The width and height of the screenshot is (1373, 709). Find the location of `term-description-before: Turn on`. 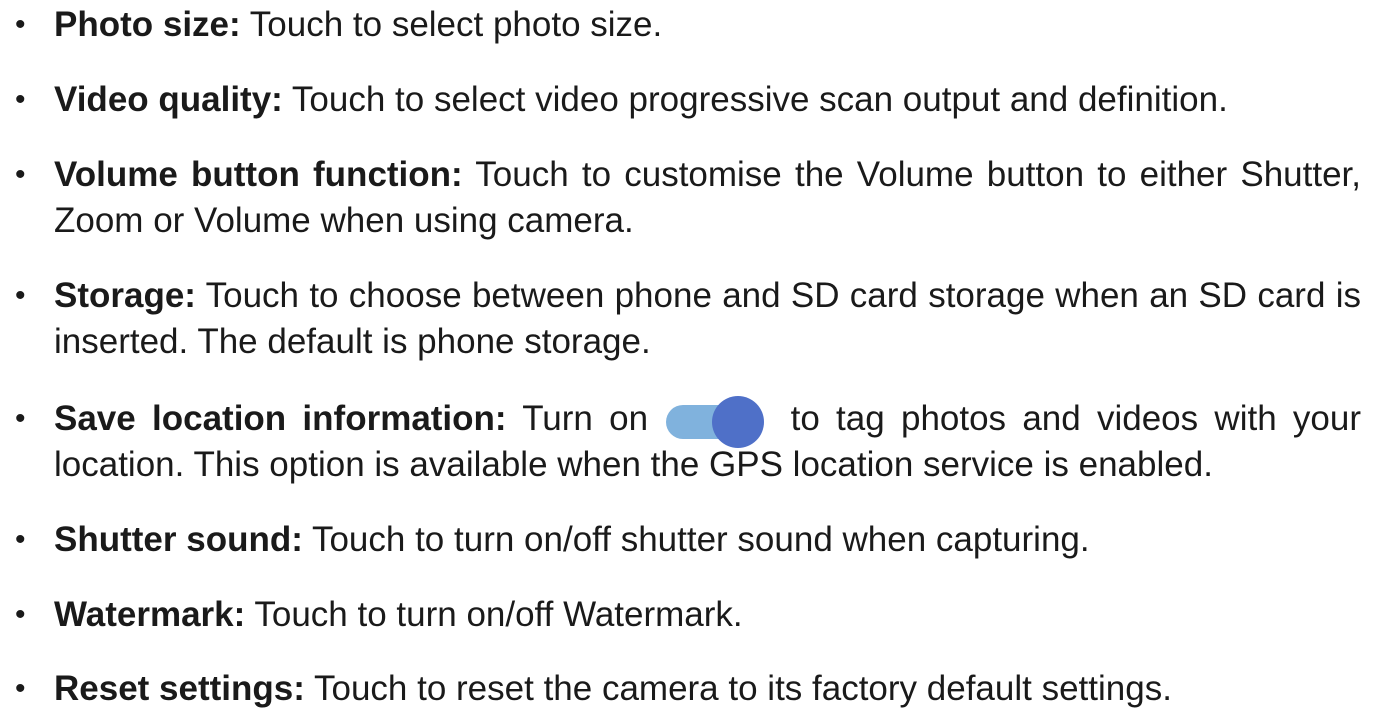

term-description-before: Turn on is located at coordinates (585, 418).